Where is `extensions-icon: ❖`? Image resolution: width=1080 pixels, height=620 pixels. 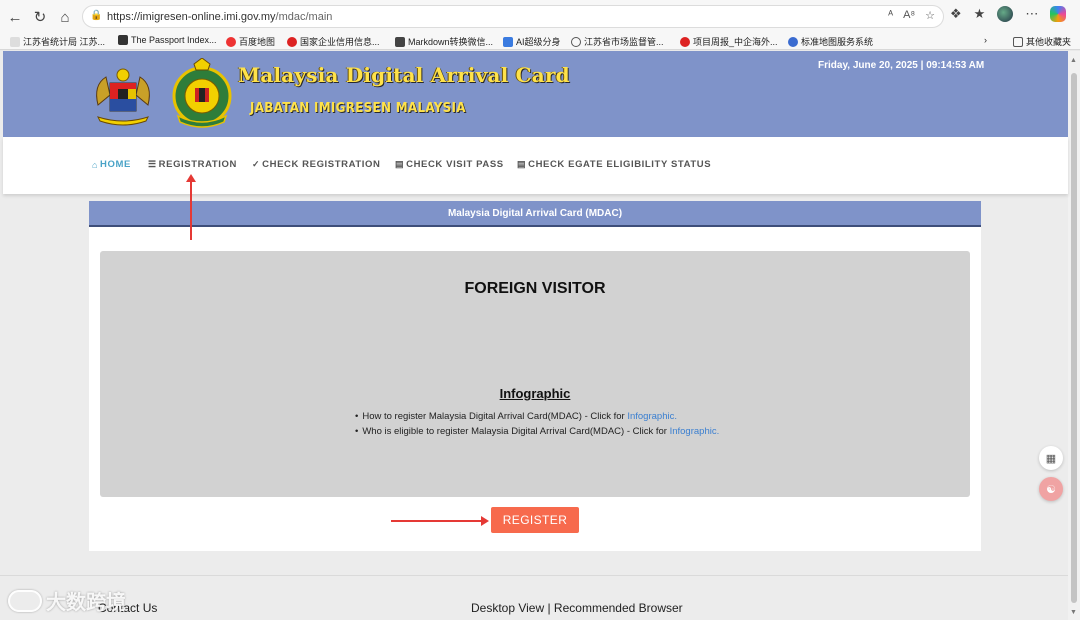
extensions-icon: ❖ is located at coordinates (956, 14).